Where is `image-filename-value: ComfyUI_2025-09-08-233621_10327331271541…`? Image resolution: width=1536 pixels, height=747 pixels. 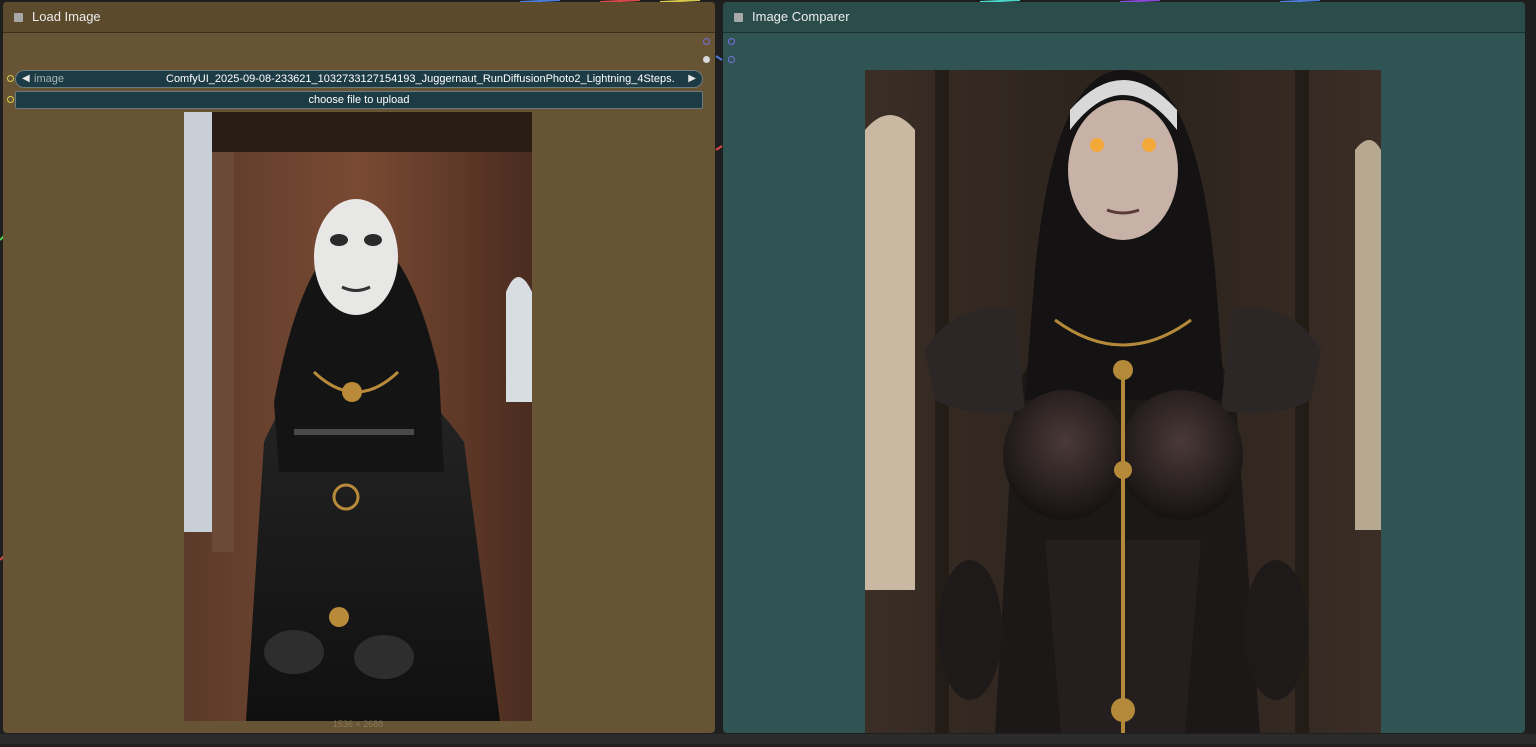
image-filename-value: ComfyUI_2025-09-08-233621_10327331271541… is located at coordinates (420, 79).